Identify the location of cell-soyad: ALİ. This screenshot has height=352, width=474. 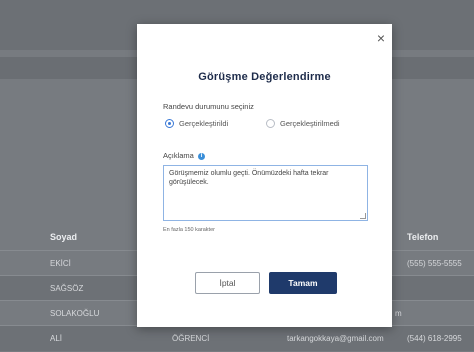
(56, 338).